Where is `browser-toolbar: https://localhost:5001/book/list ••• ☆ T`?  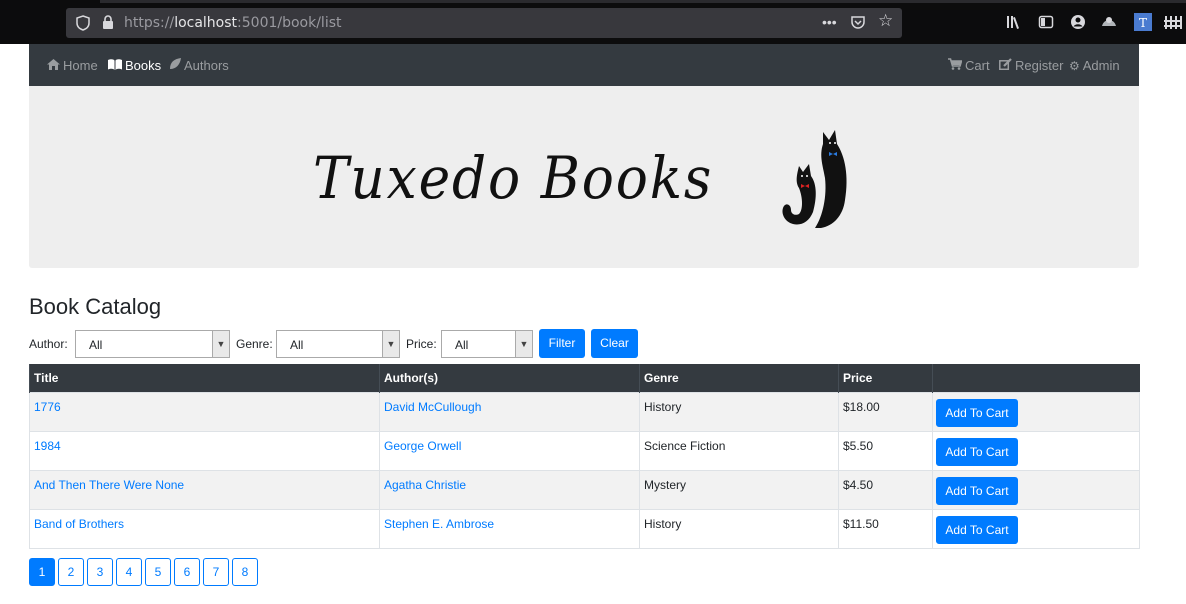 browser-toolbar: https://localhost:5001/book/list ••• ☆ T is located at coordinates (593, 22).